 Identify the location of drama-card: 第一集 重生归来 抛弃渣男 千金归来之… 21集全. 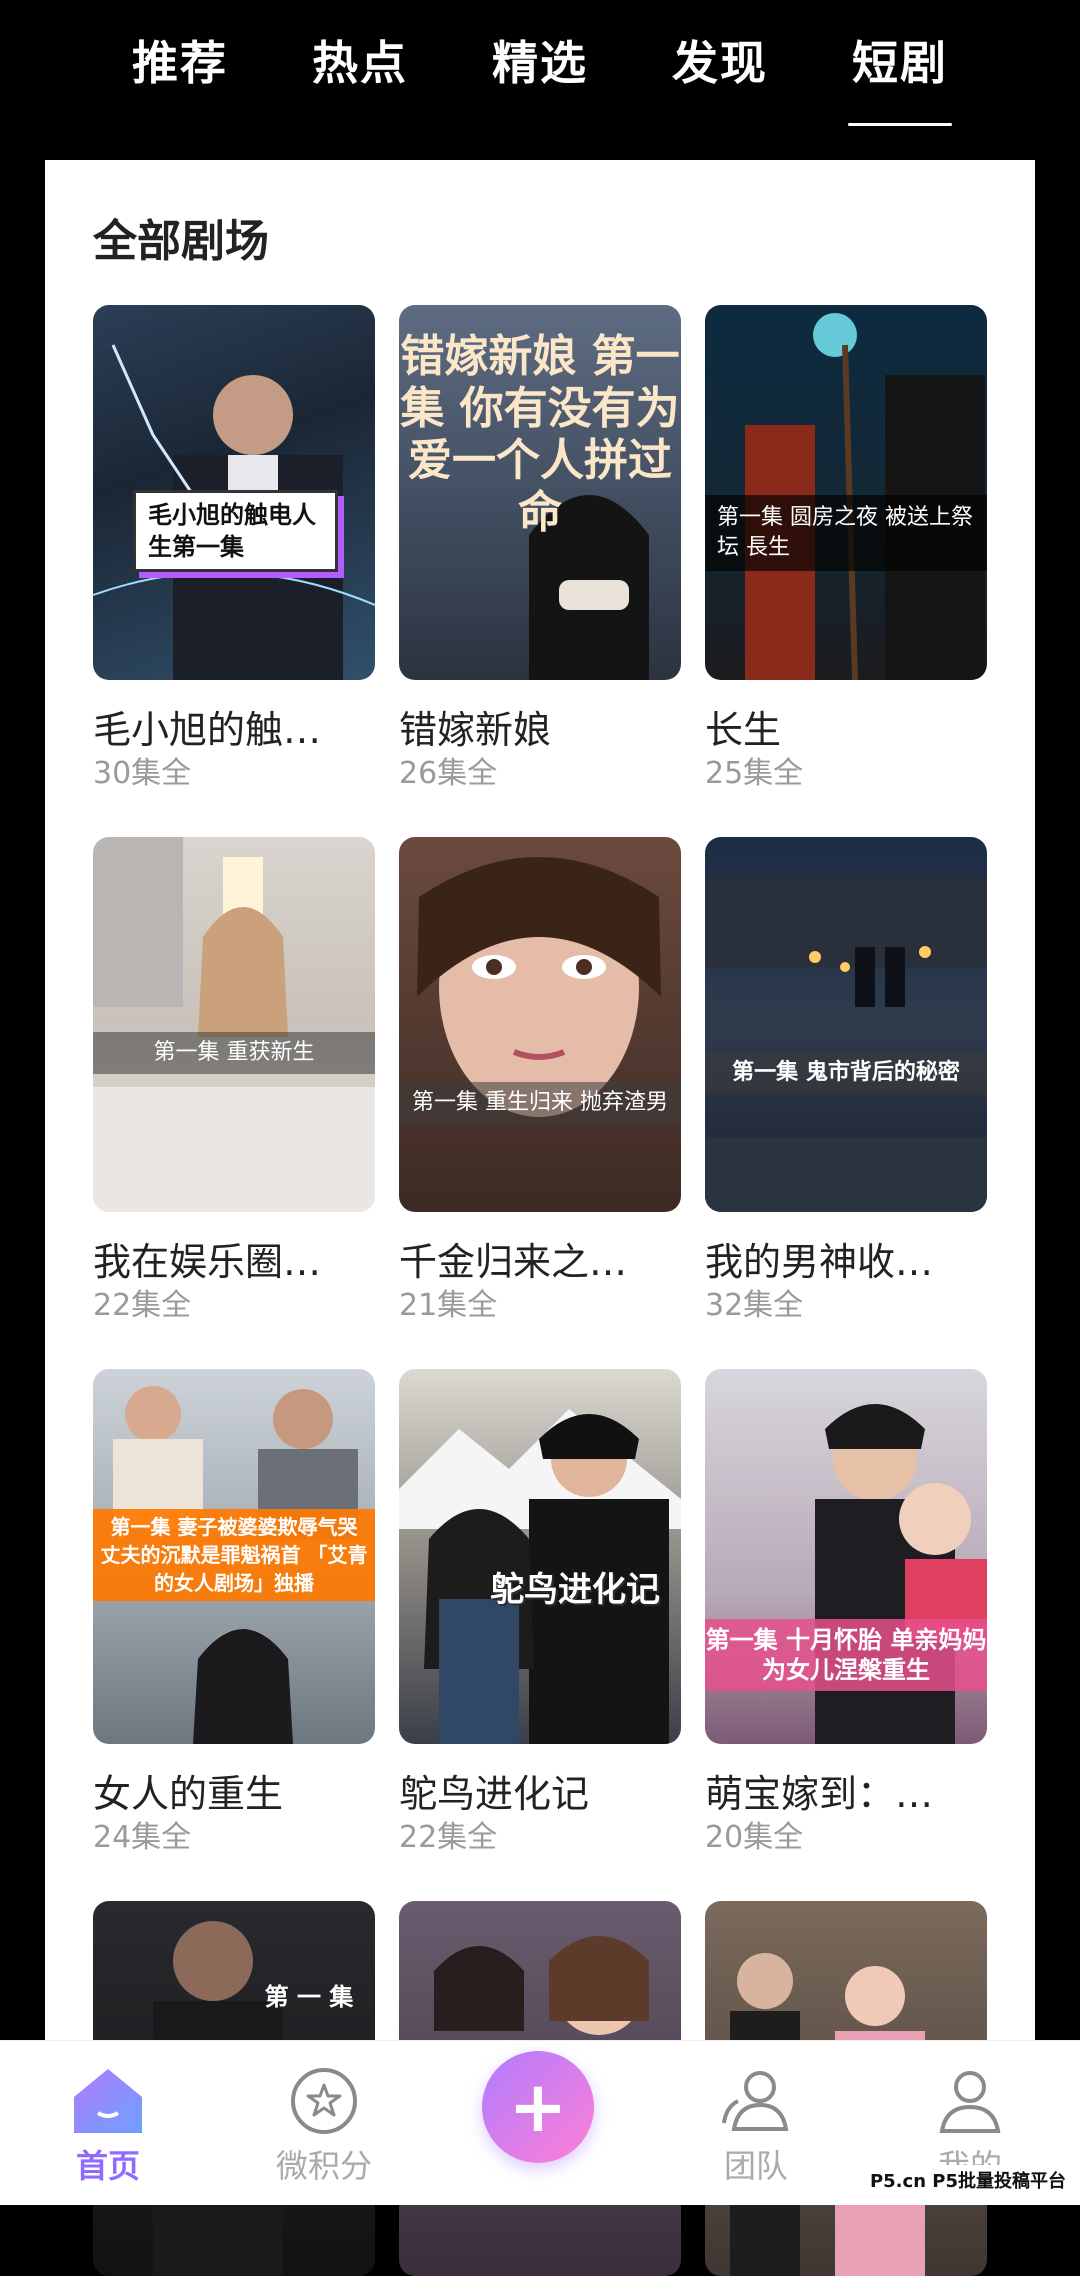
(540, 1081).